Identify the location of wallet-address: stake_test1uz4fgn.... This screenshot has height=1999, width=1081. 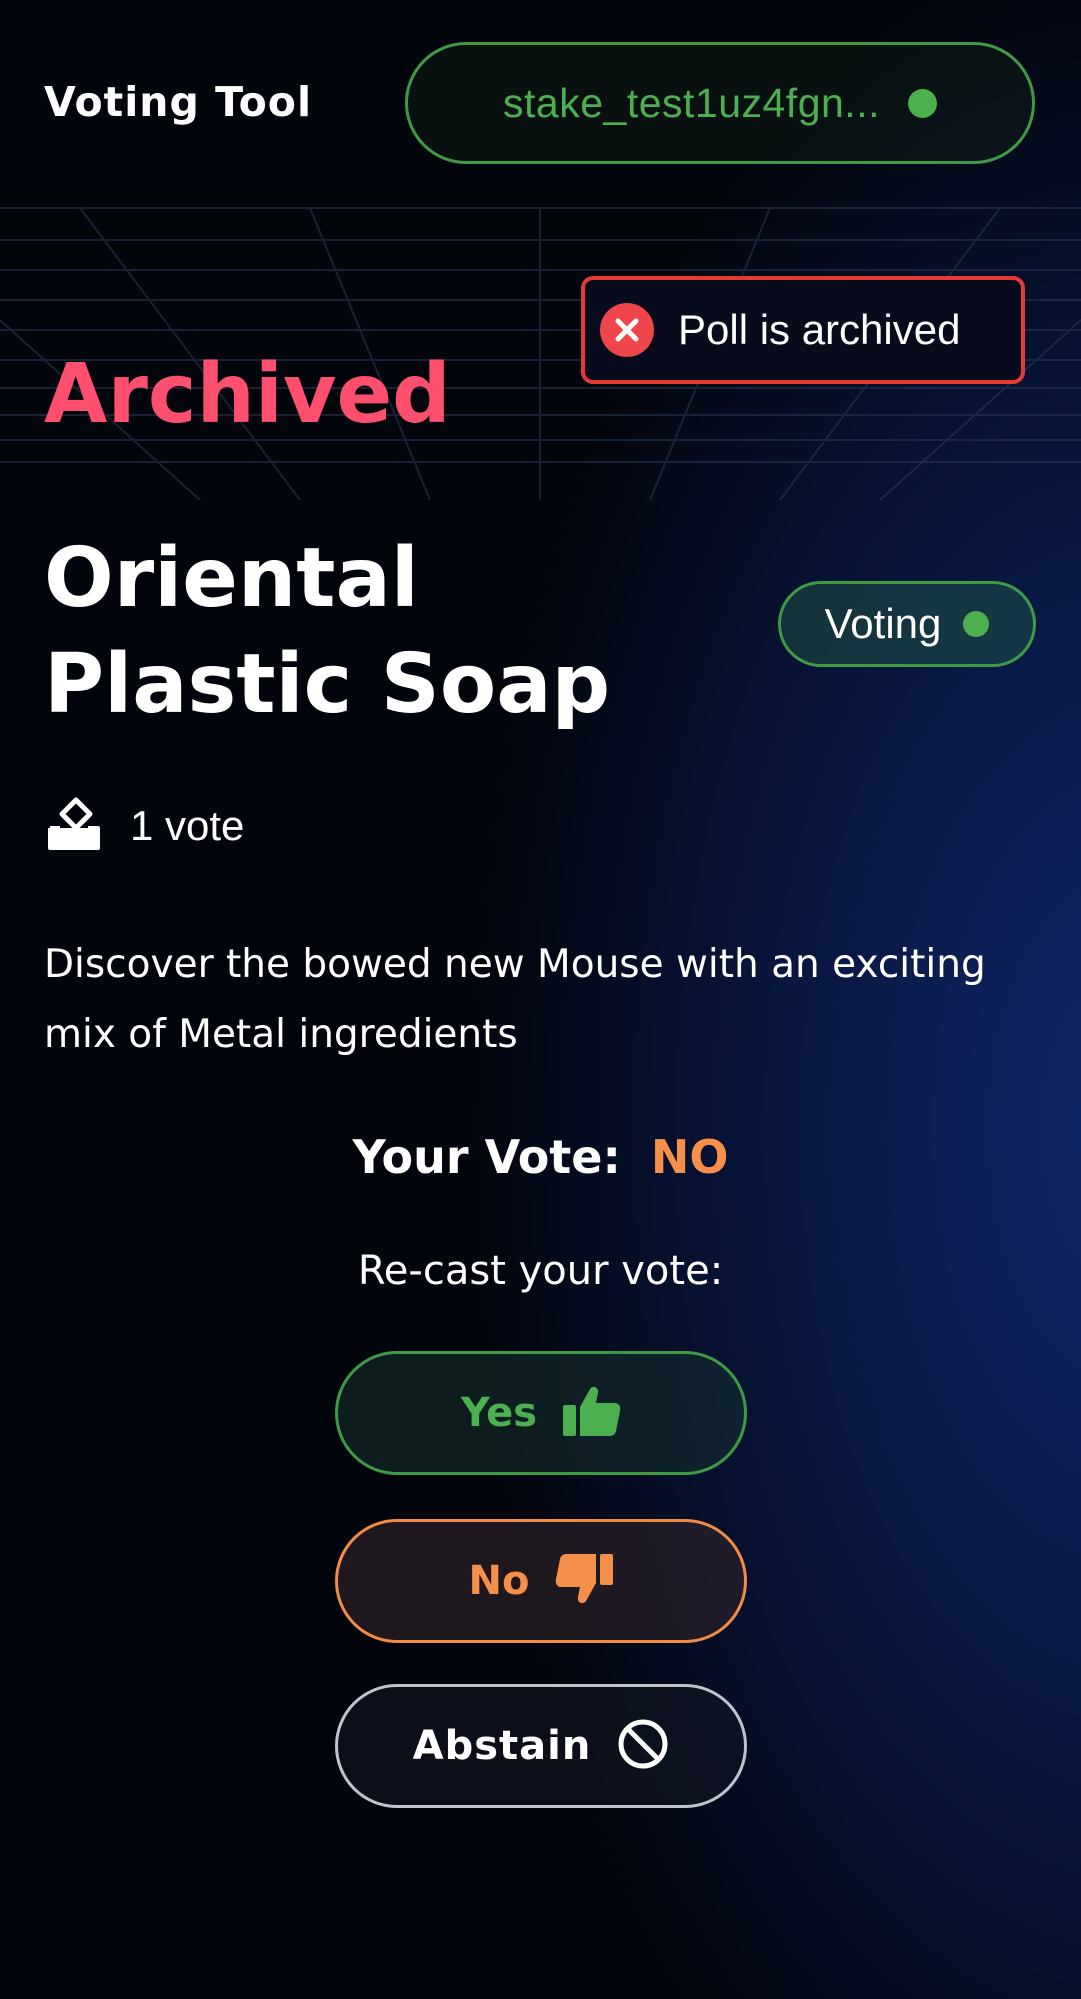
(691, 102).